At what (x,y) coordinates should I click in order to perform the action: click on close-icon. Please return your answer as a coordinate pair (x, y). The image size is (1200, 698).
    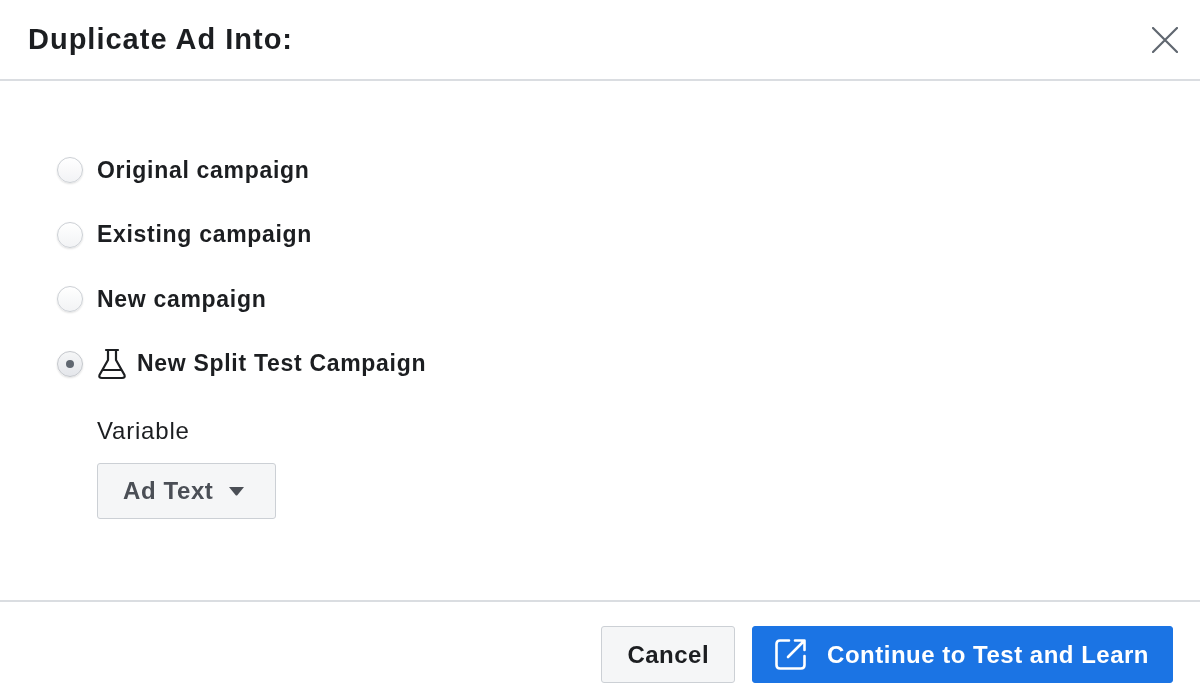
    Looking at the image, I should click on (1165, 39).